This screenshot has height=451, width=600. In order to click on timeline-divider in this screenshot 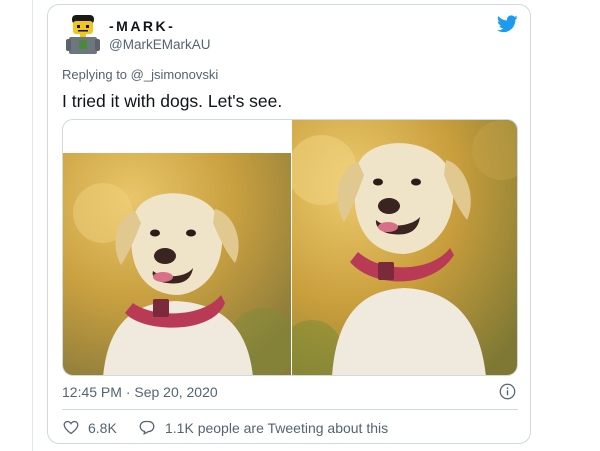, I will do `click(32, 225)`.